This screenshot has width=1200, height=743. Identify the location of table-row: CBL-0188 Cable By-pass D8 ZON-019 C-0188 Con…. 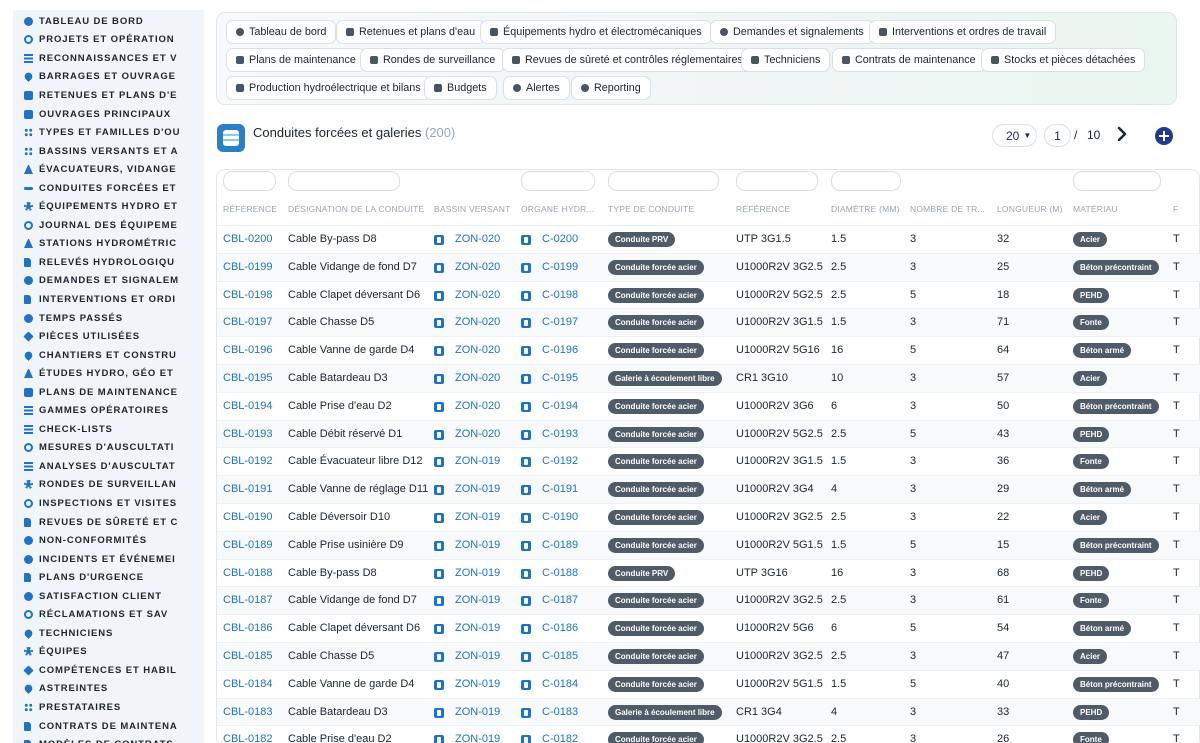
(708, 572).